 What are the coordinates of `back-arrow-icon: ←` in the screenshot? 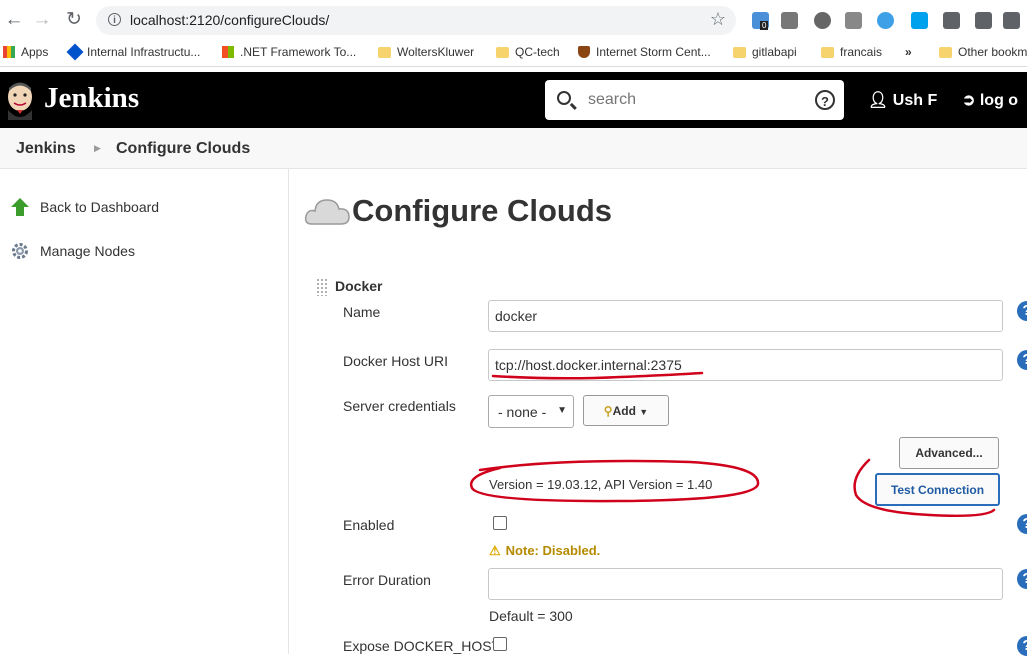 It's located at (14, 20).